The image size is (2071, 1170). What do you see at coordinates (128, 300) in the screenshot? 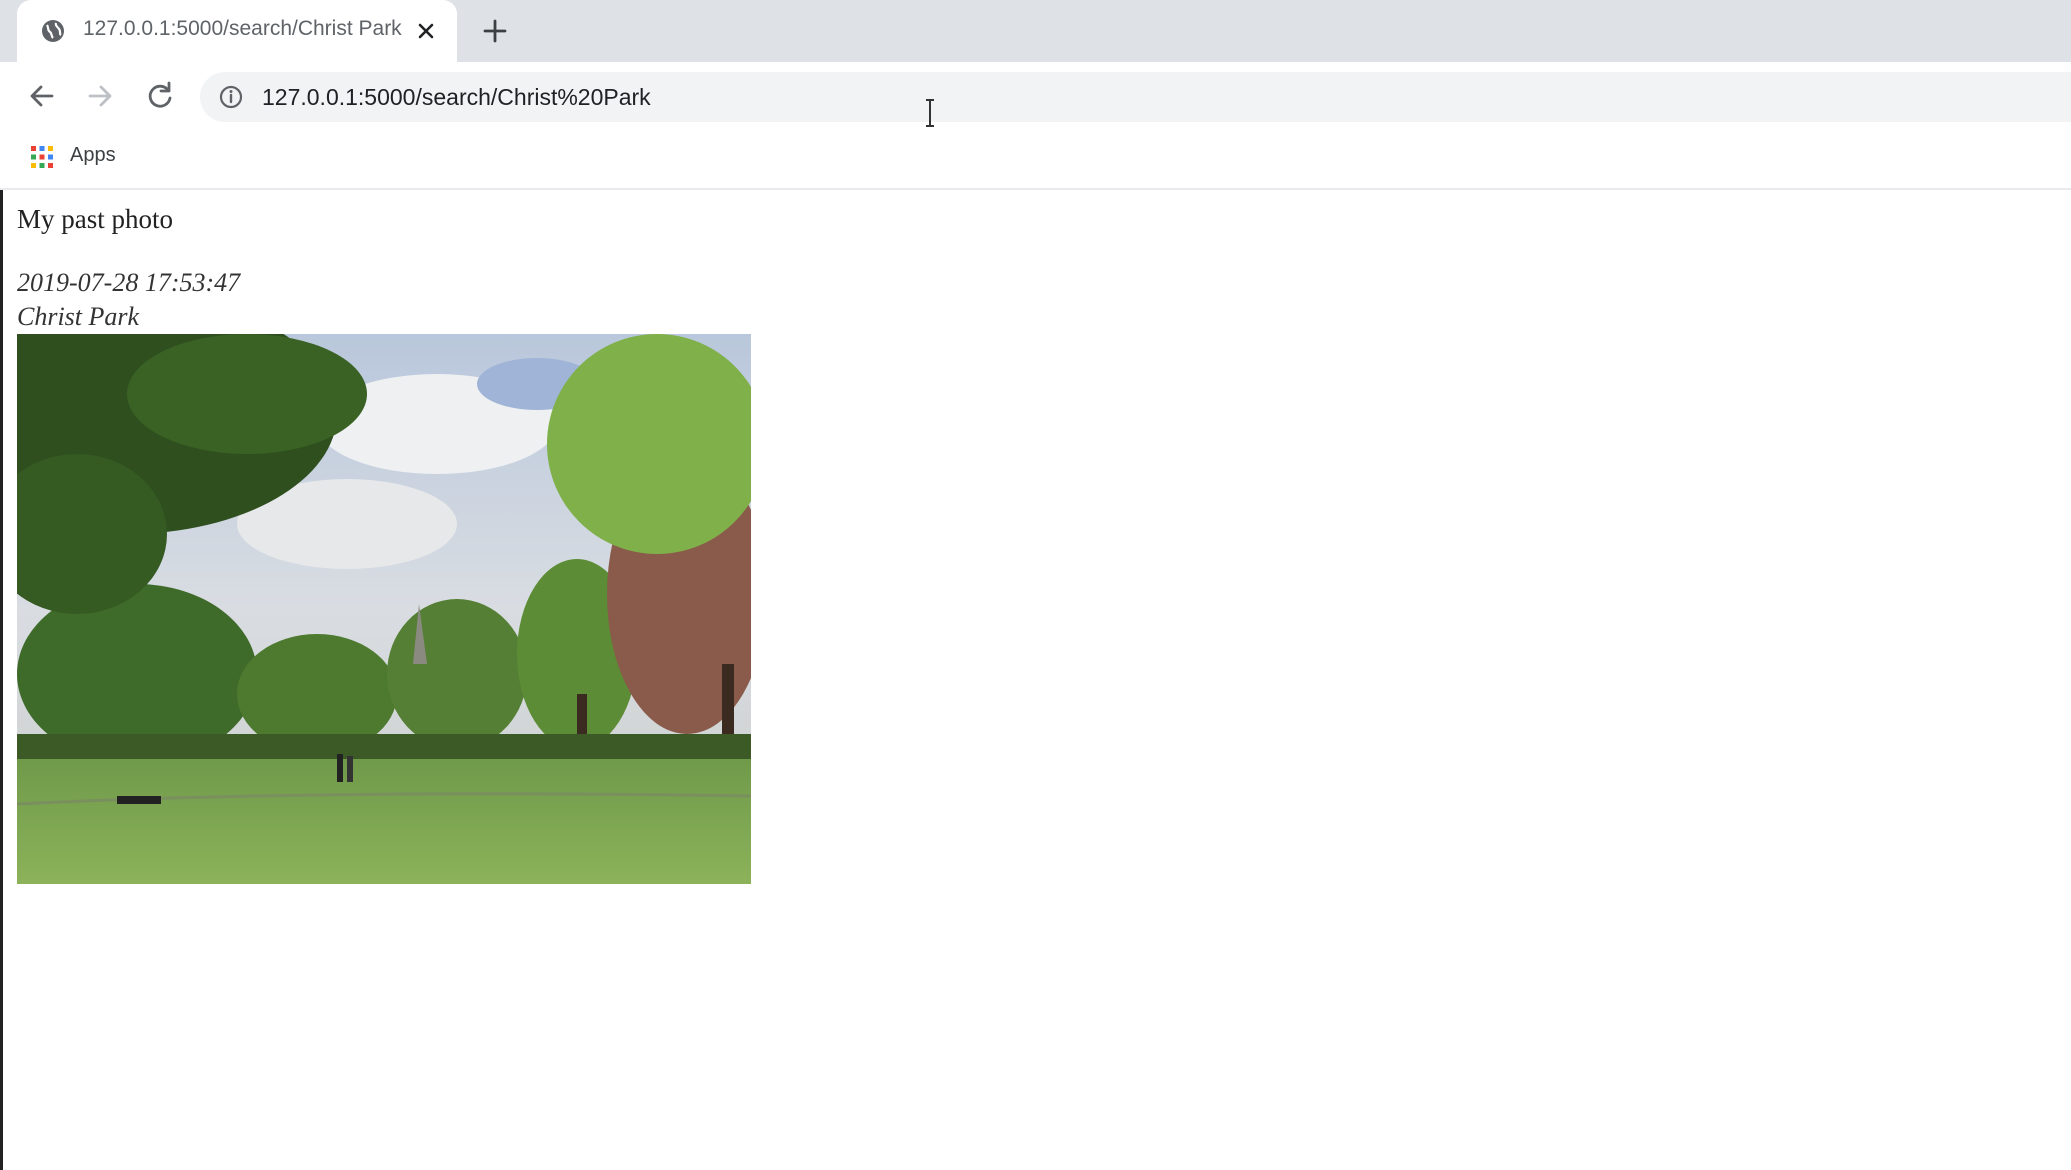
I see `photo-meta: 2019-07-28 17:53:47 Christ Park` at bounding box center [128, 300].